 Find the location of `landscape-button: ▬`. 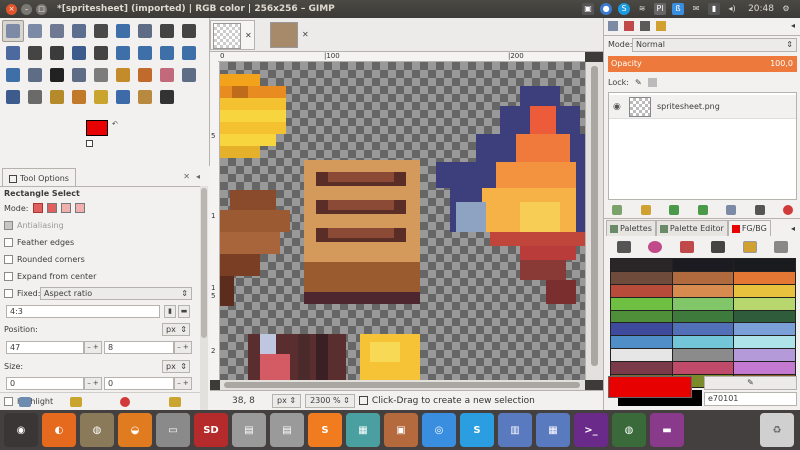

landscape-button: ▬ is located at coordinates (184, 311).